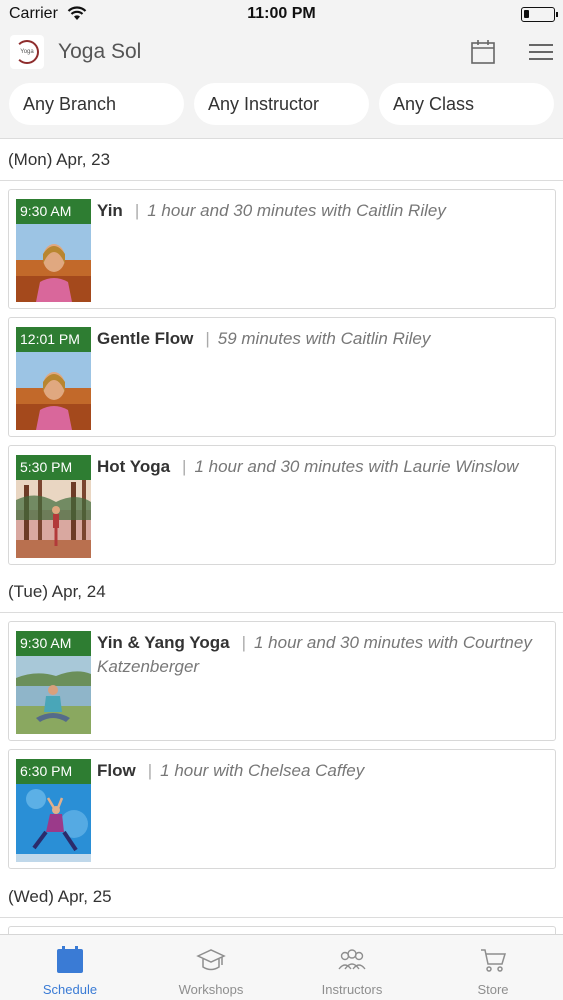  What do you see at coordinates (281, 52) in the screenshot?
I see `app-header: Yoga Yoga Sol` at bounding box center [281, 52].